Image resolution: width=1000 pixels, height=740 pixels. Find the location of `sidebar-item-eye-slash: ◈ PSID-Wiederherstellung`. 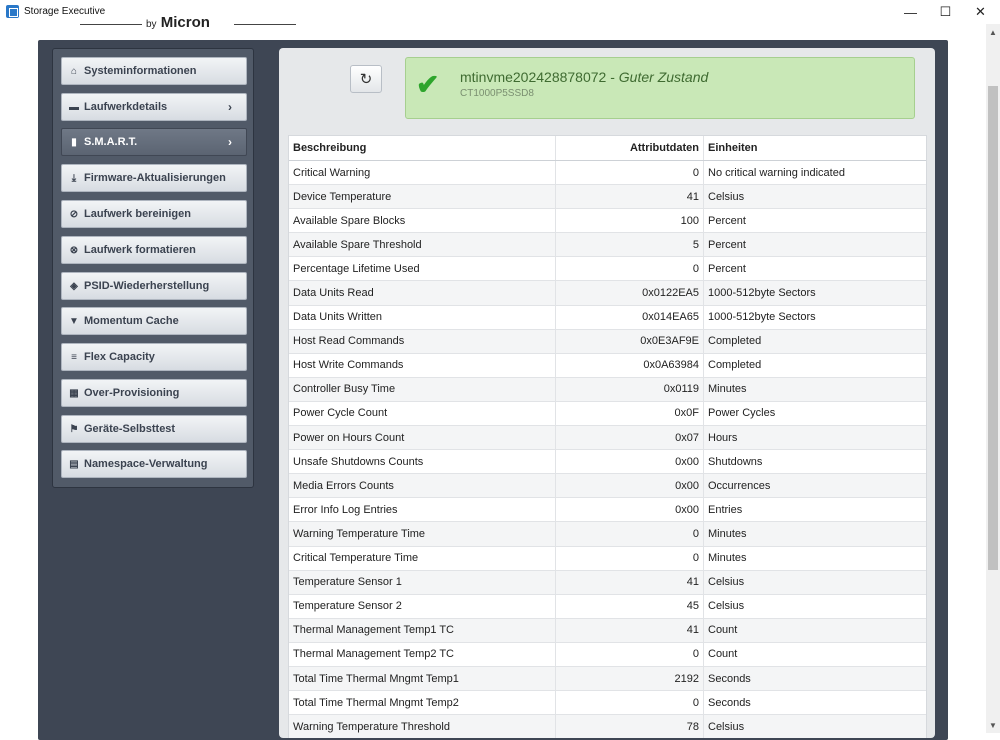

sidebar-item-eye-slash: ◈ PSID-Wiederherstellung is located at coordinates (154, 286).